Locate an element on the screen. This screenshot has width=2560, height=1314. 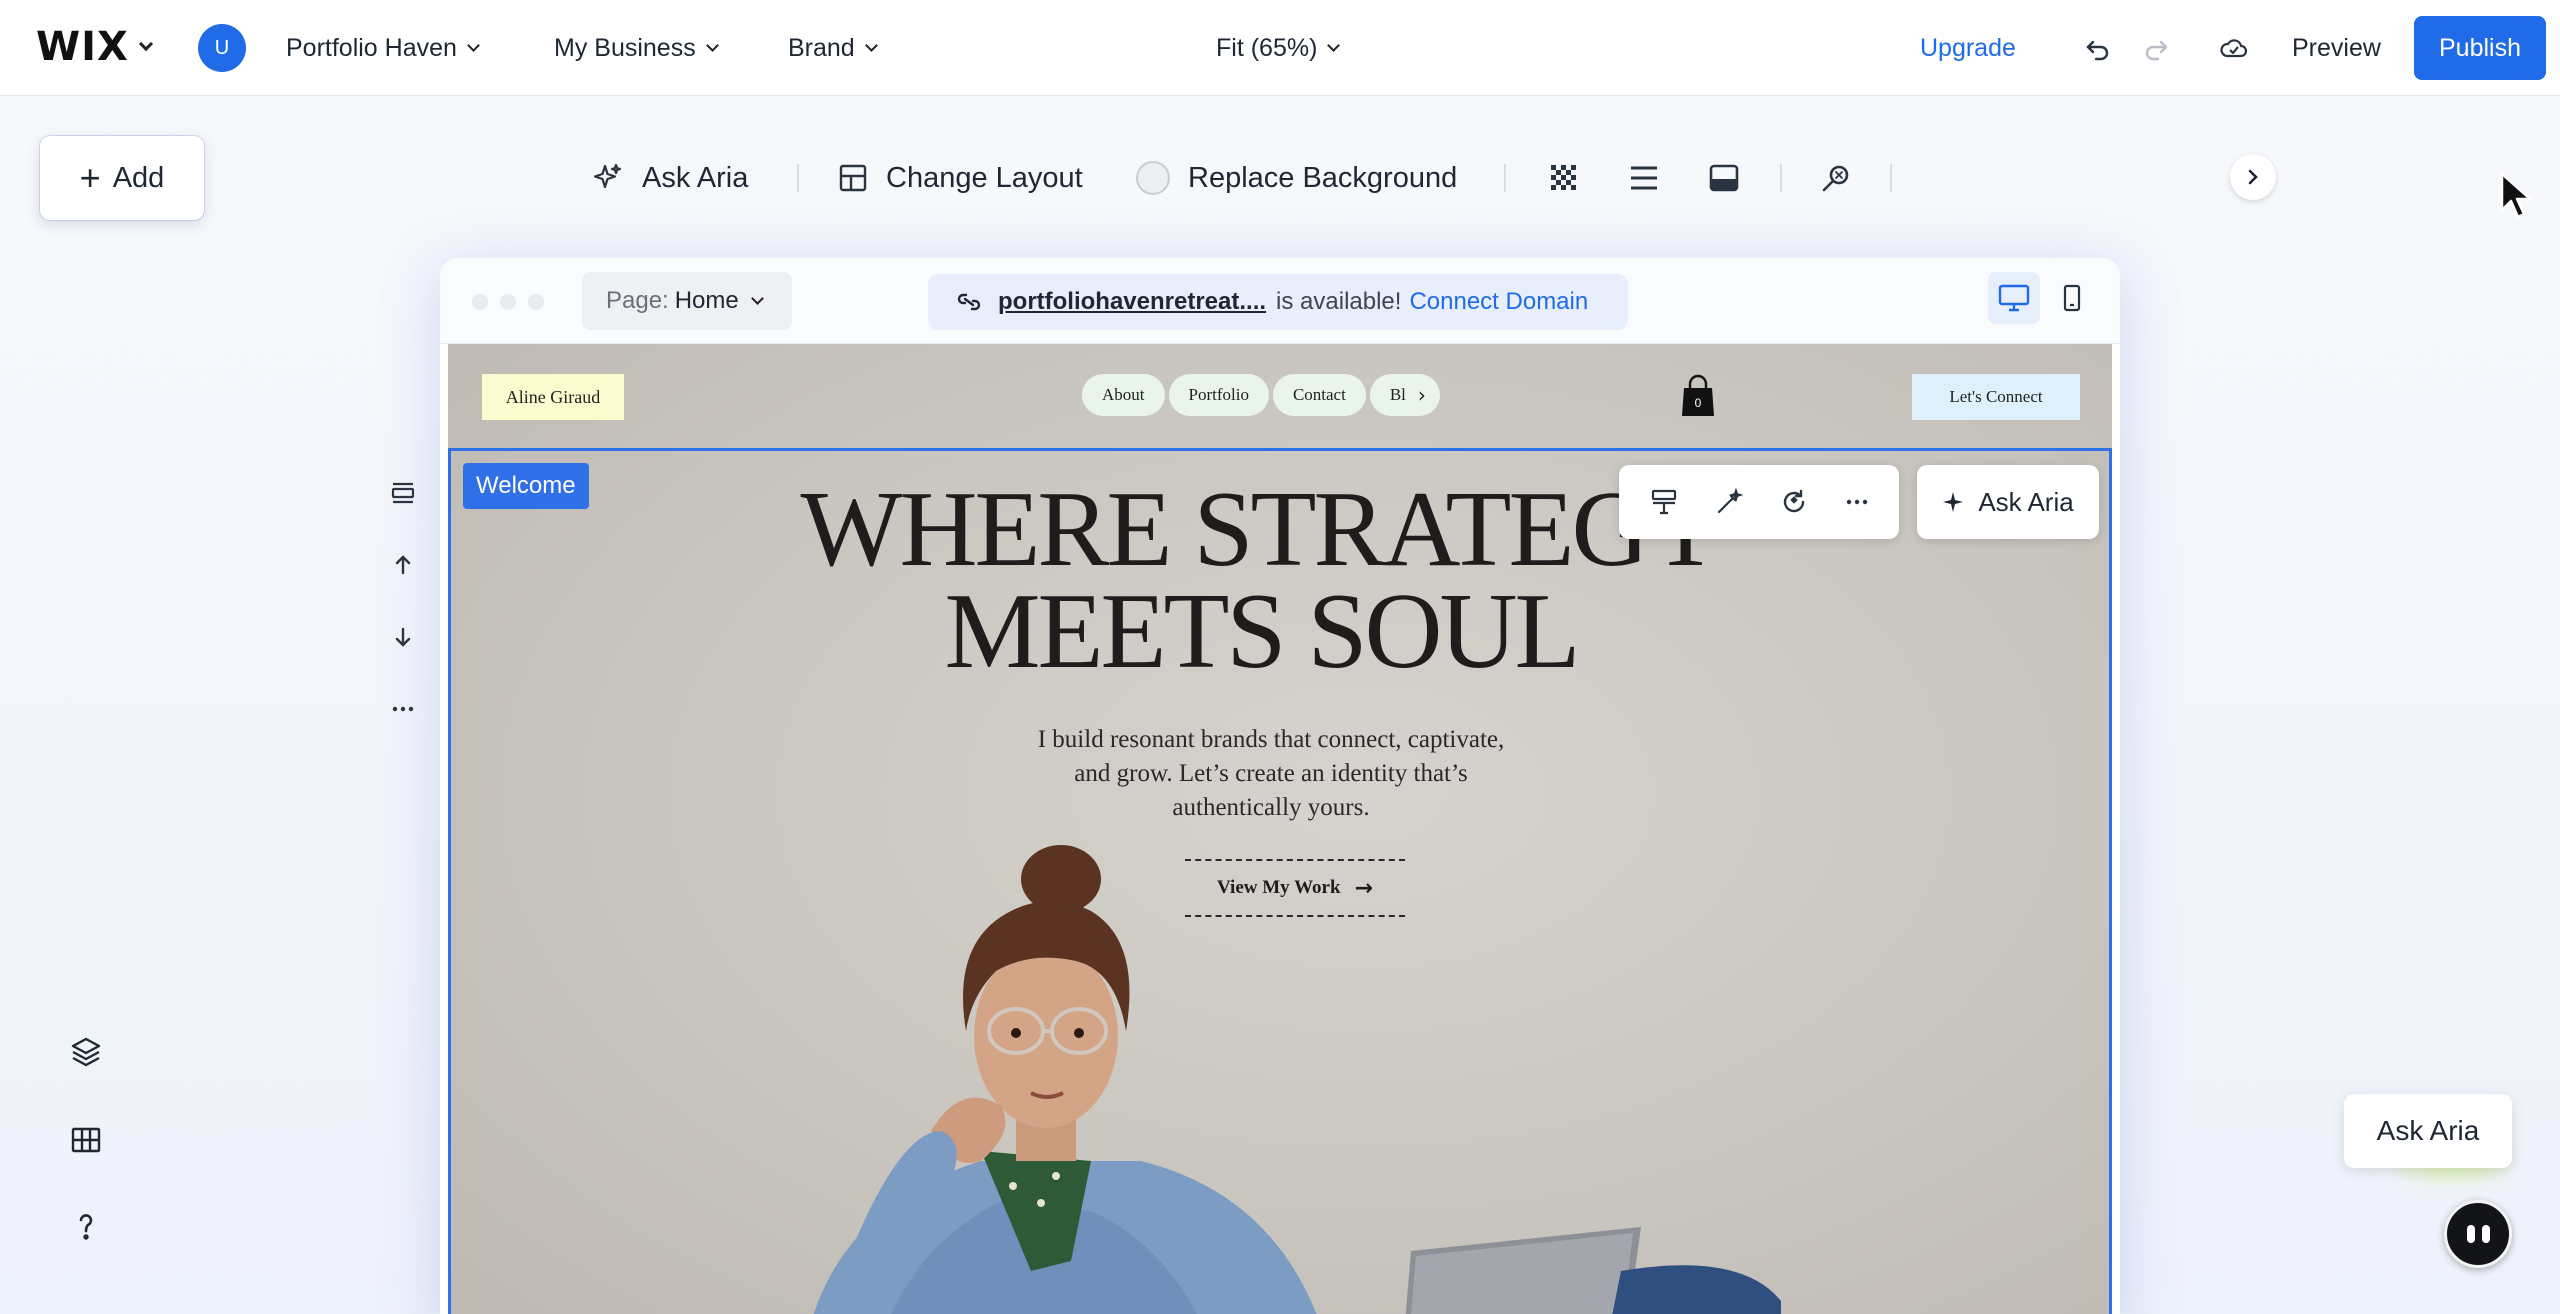
hero-title: WHERE STRATEGY MEETS SOUL is located at coordinates (1261, 580).